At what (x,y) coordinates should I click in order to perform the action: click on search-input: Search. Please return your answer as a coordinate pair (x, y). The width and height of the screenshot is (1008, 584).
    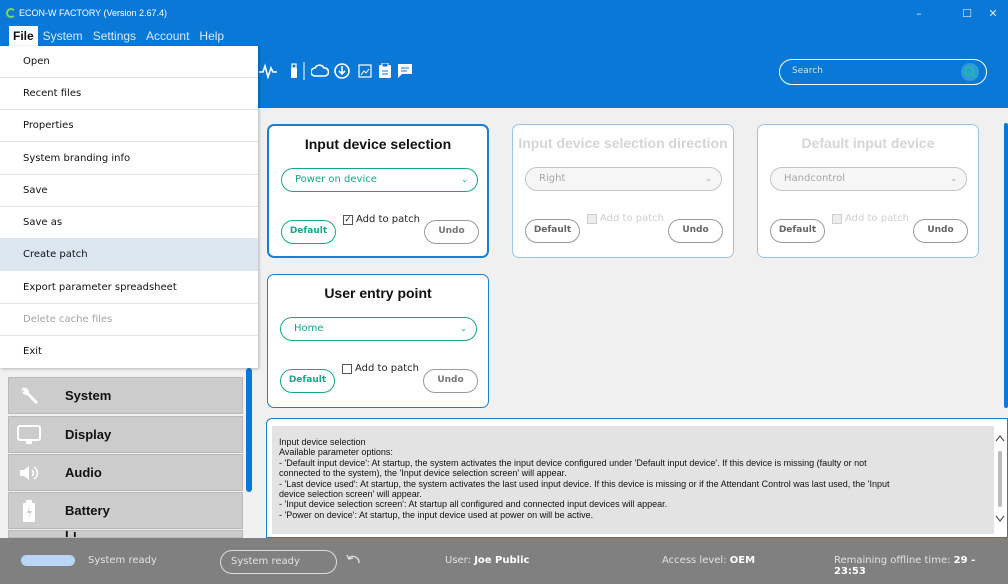
    Looking at the image, I should click on (883, 72).